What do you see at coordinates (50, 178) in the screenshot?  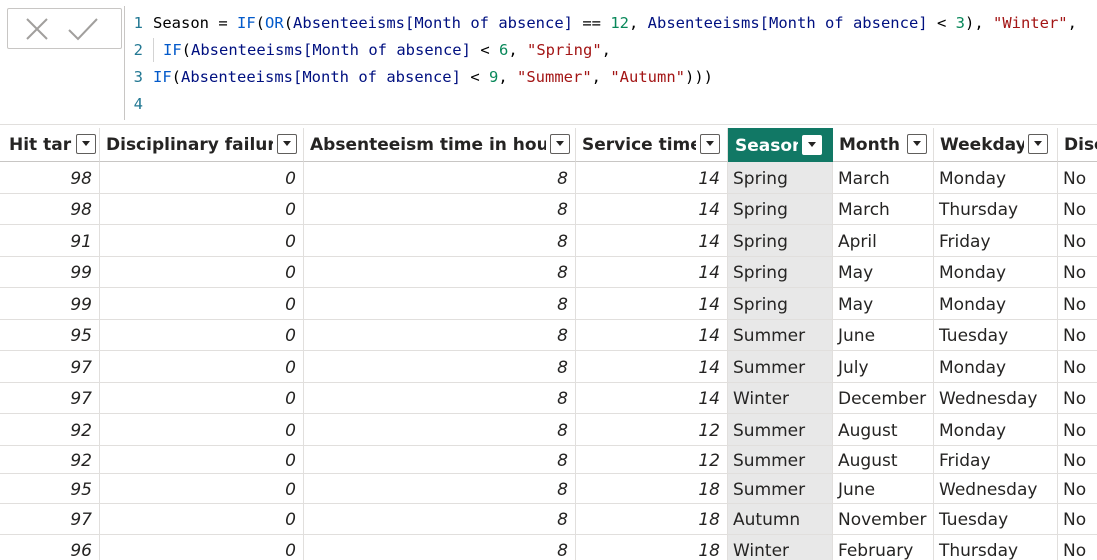 I see `cell-hit-target: 98` at bounding box center [50, 178].